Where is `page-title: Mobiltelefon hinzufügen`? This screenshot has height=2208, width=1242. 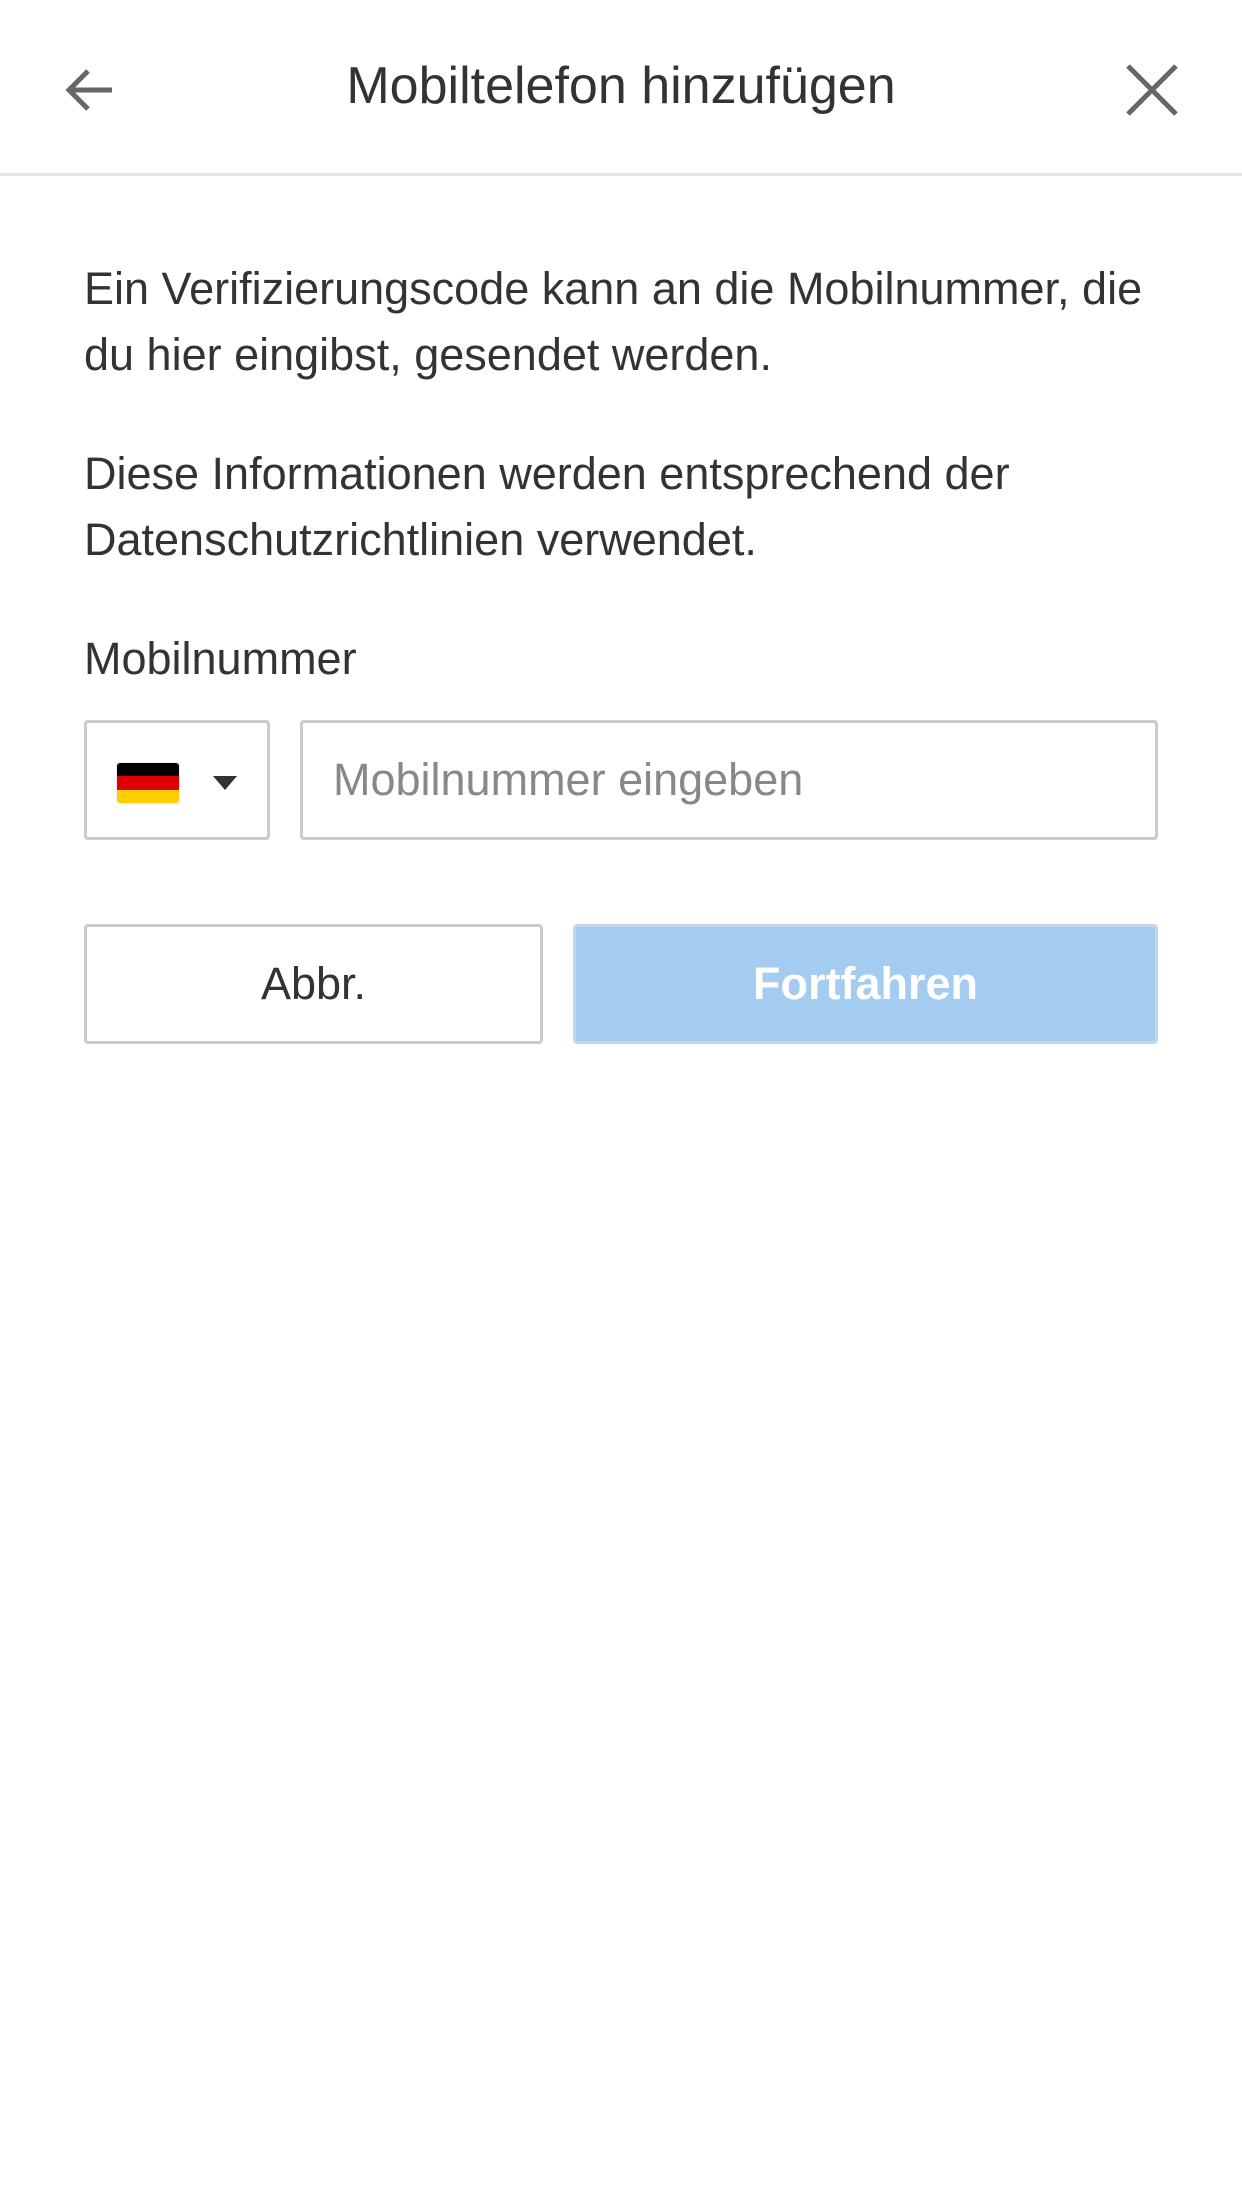
page-title: Mobiltelefon hinzufügen is located at coordinates (621, 86).